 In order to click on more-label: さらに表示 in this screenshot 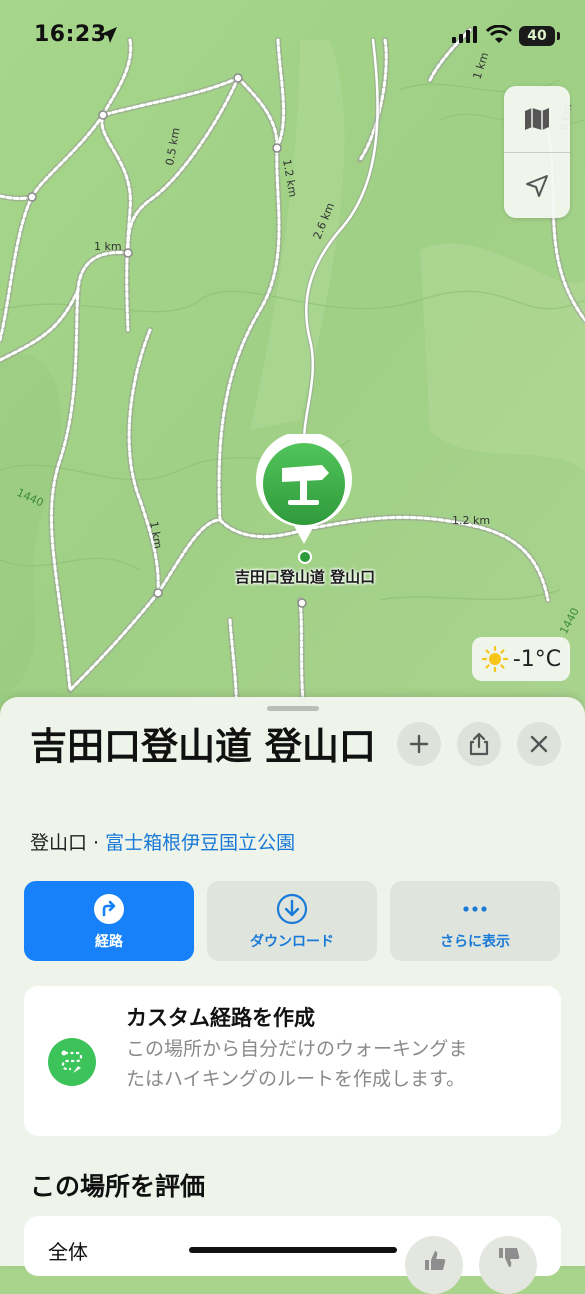, I will do `click(475, 942)`.